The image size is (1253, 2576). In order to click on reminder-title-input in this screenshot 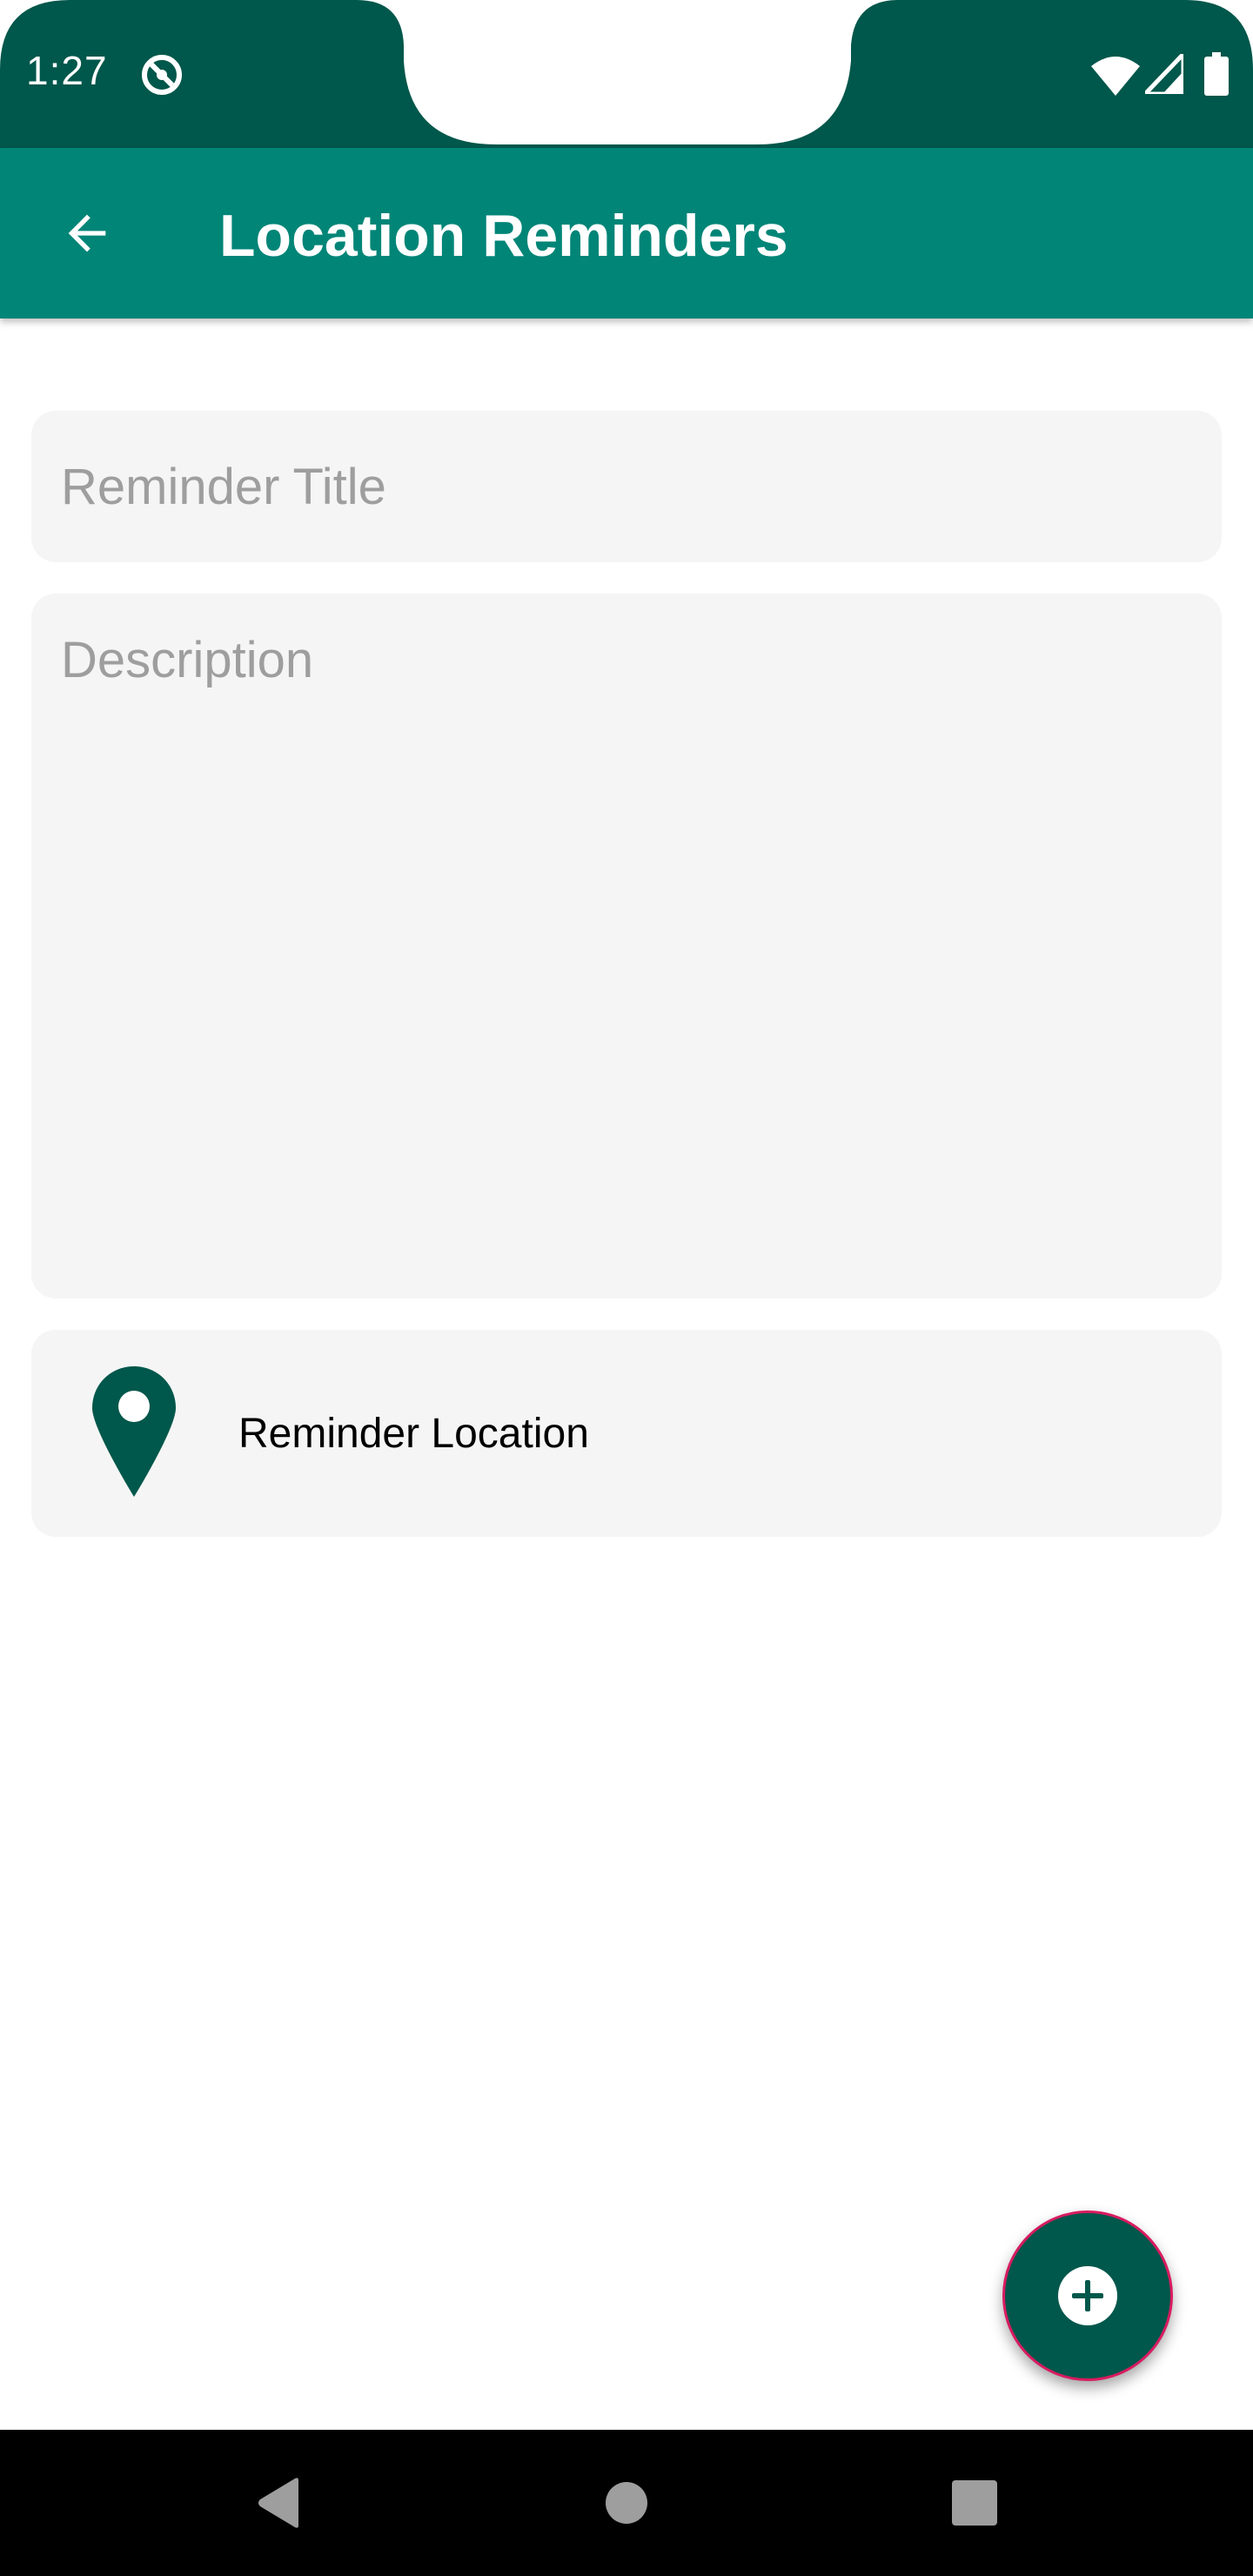, I will do `click(626, 487)`.